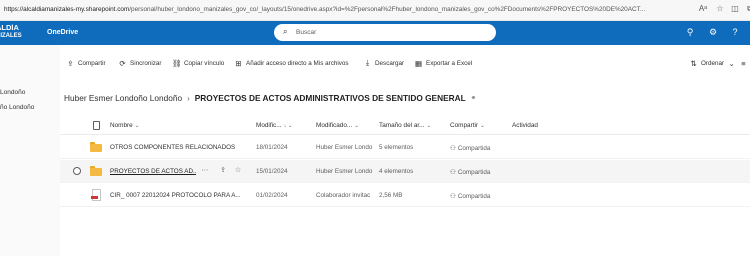 Image resolution: width=750 pixels, height=256 pixels. I want to click on sync-button: ⟳ Sincronizar, so click(140, 63).